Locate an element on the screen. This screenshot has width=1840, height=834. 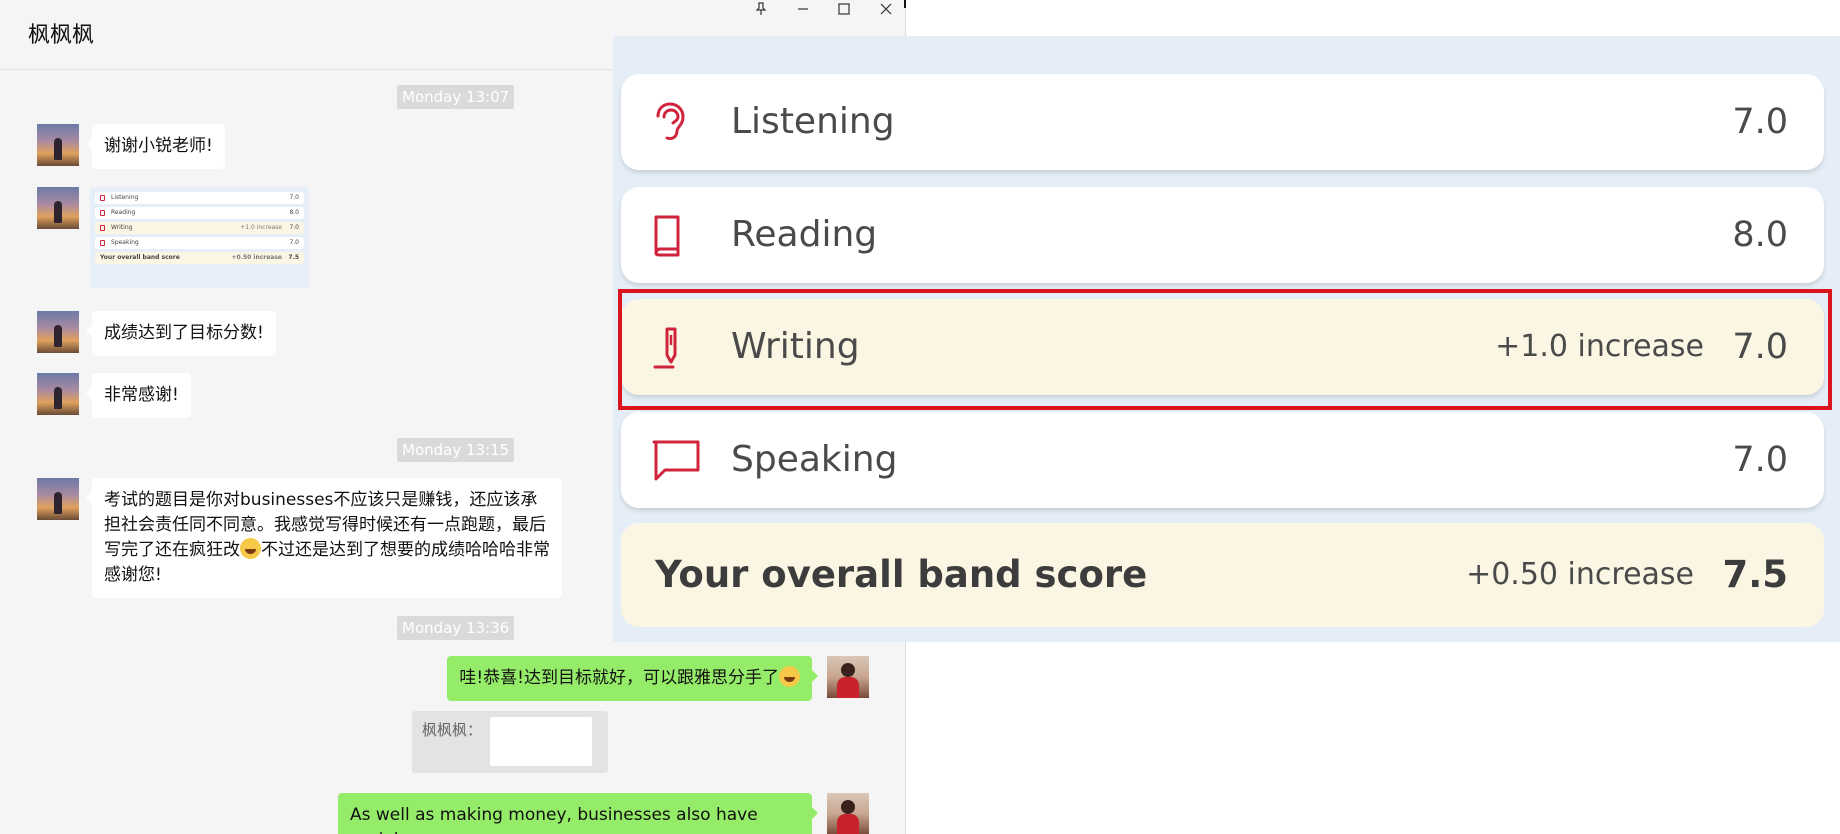
quoted-message: 枫枫枫： is located at coordinates (510, 742).